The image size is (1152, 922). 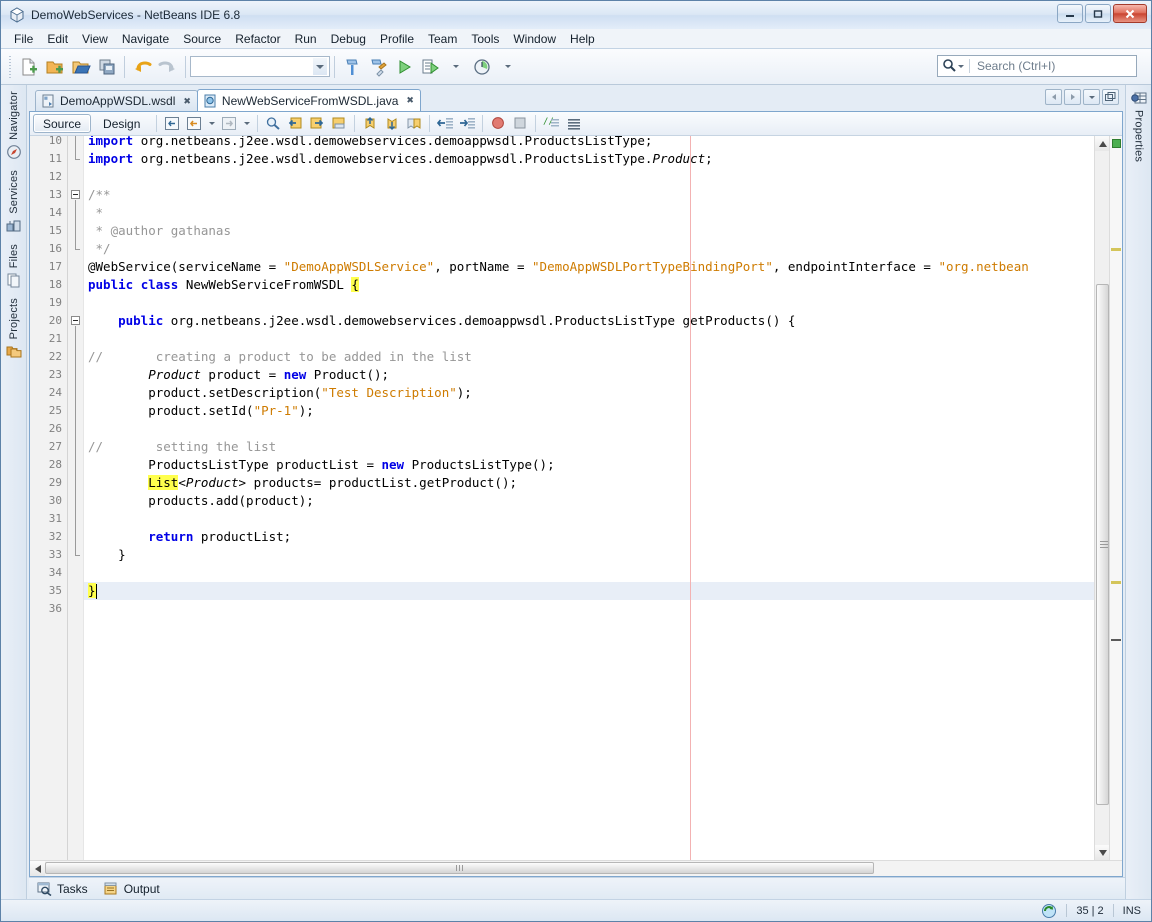 I want to click on maximize-button, so click(x=1098, y=13).